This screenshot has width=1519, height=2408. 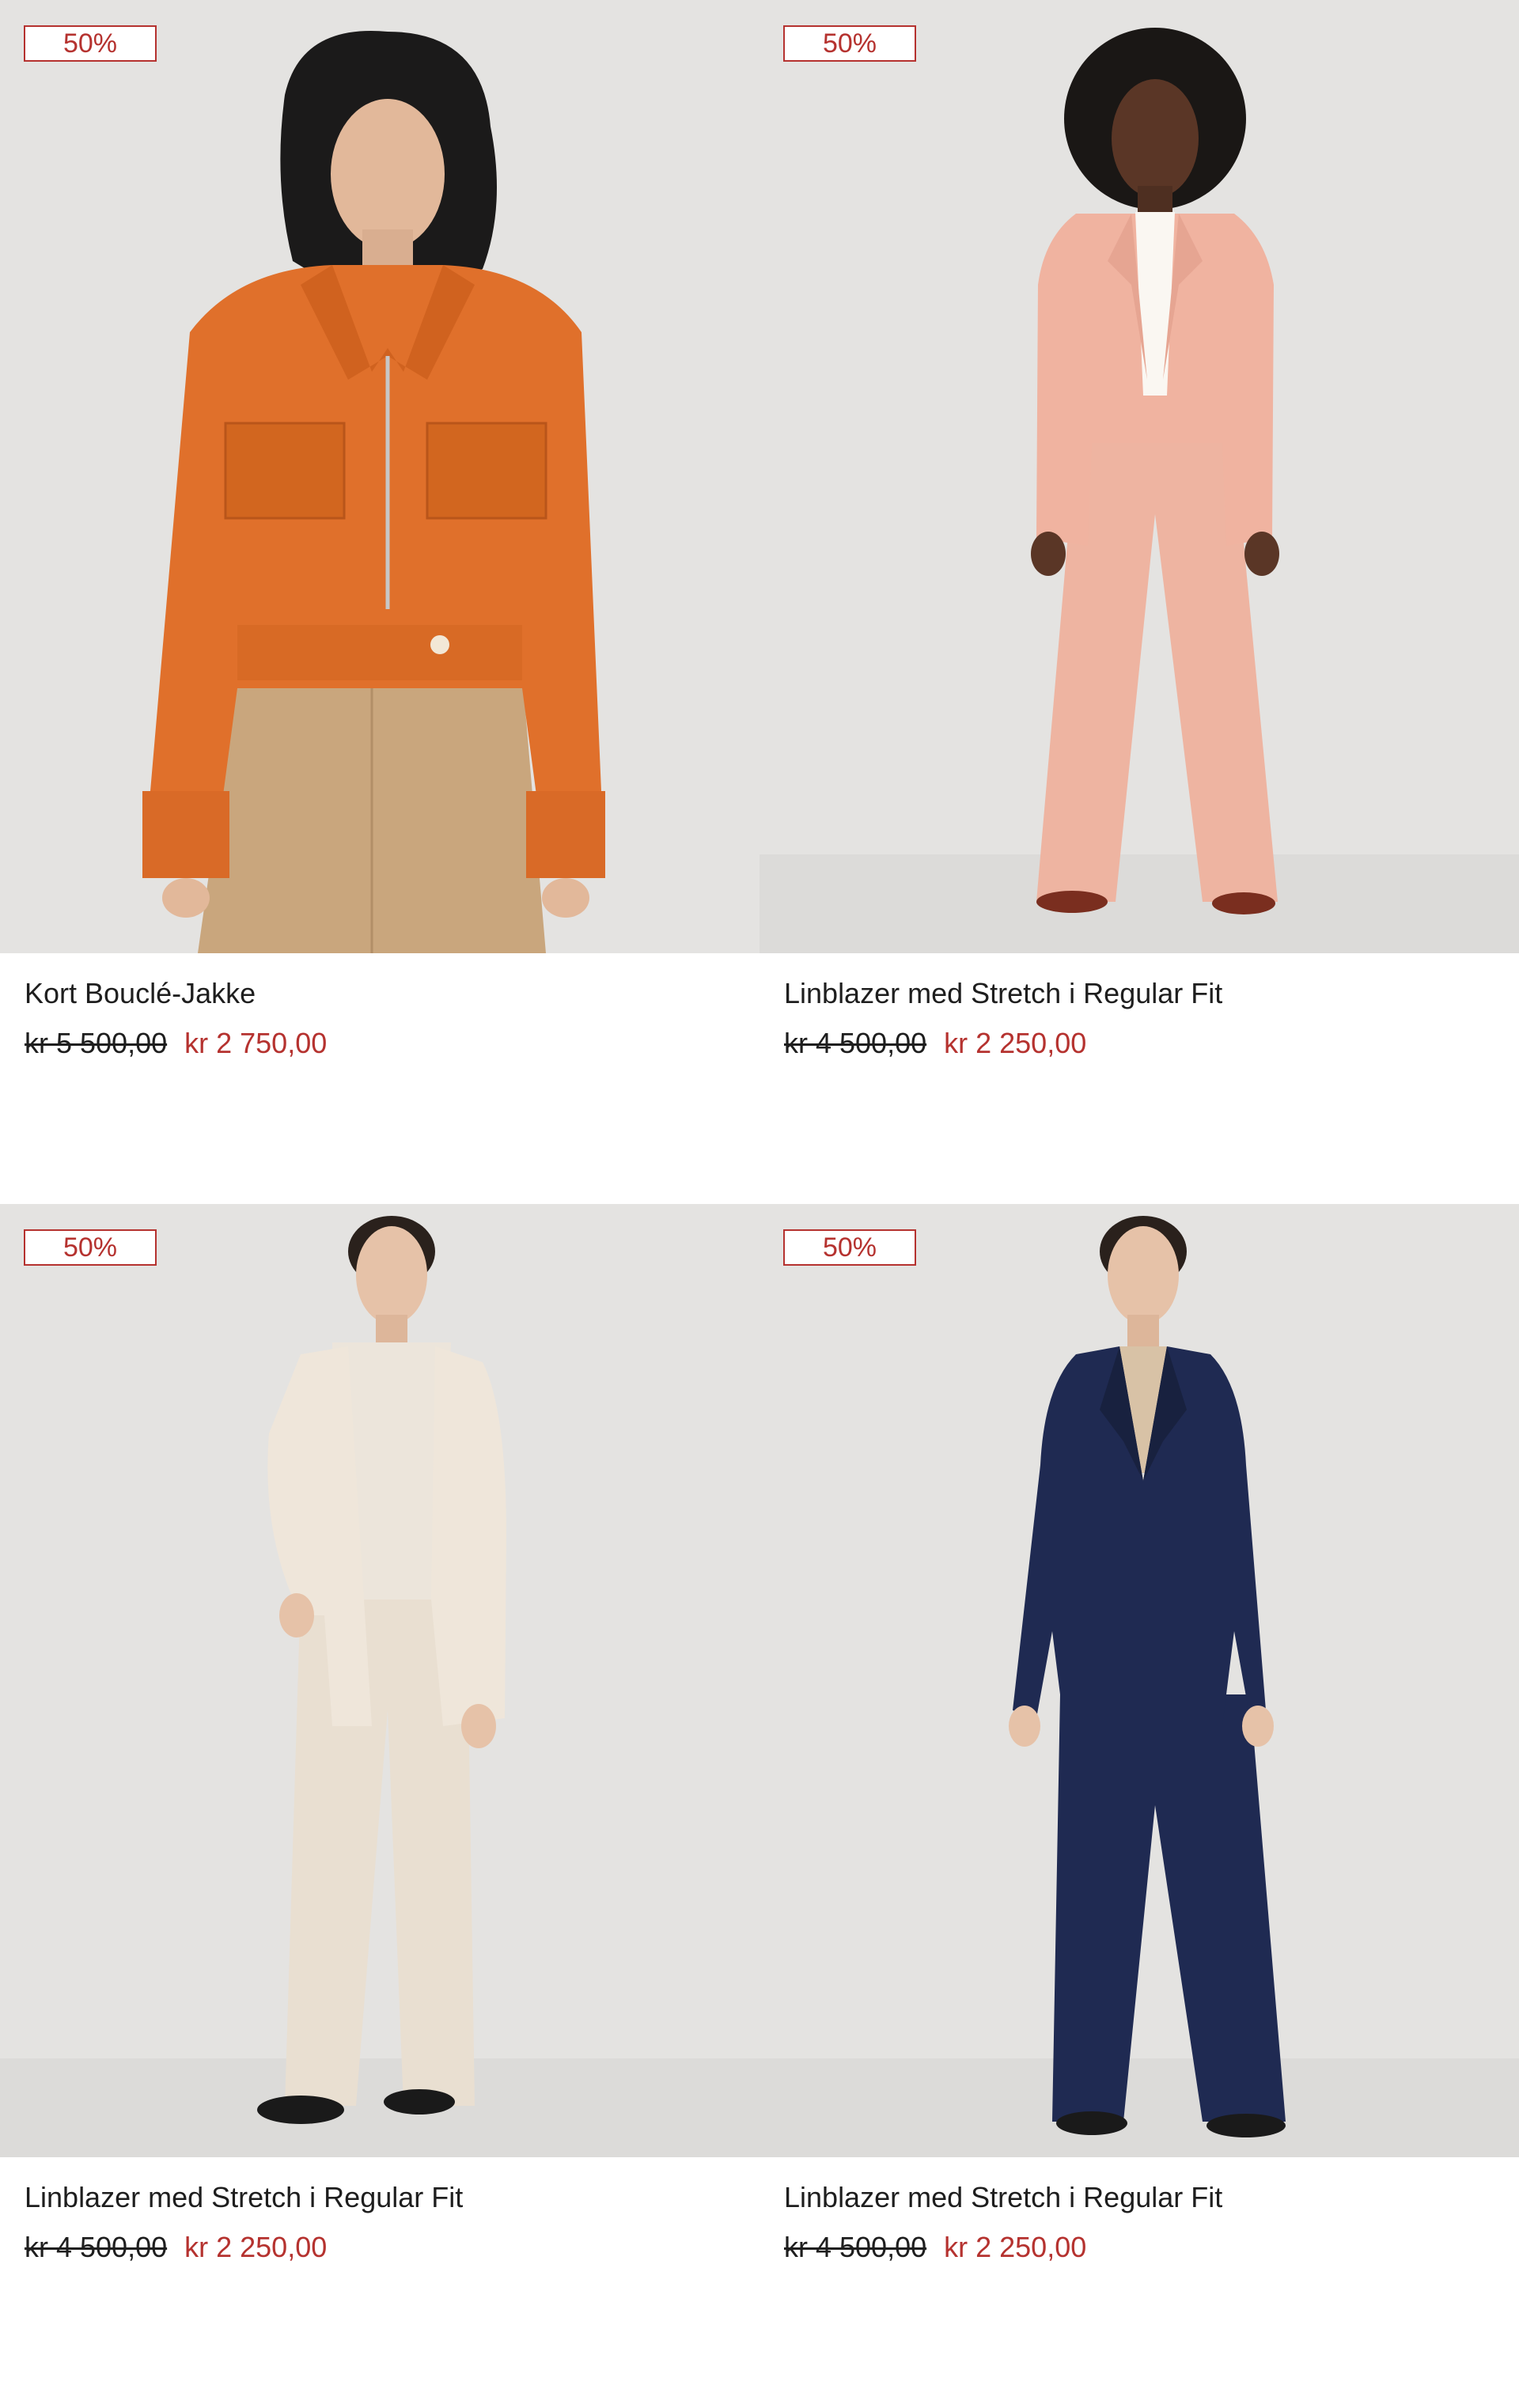 What do you see at coordinates (96, 1043) in the screenshot?
I see `original-price: kr 5 500,00` at bounding box center [96, 1043].